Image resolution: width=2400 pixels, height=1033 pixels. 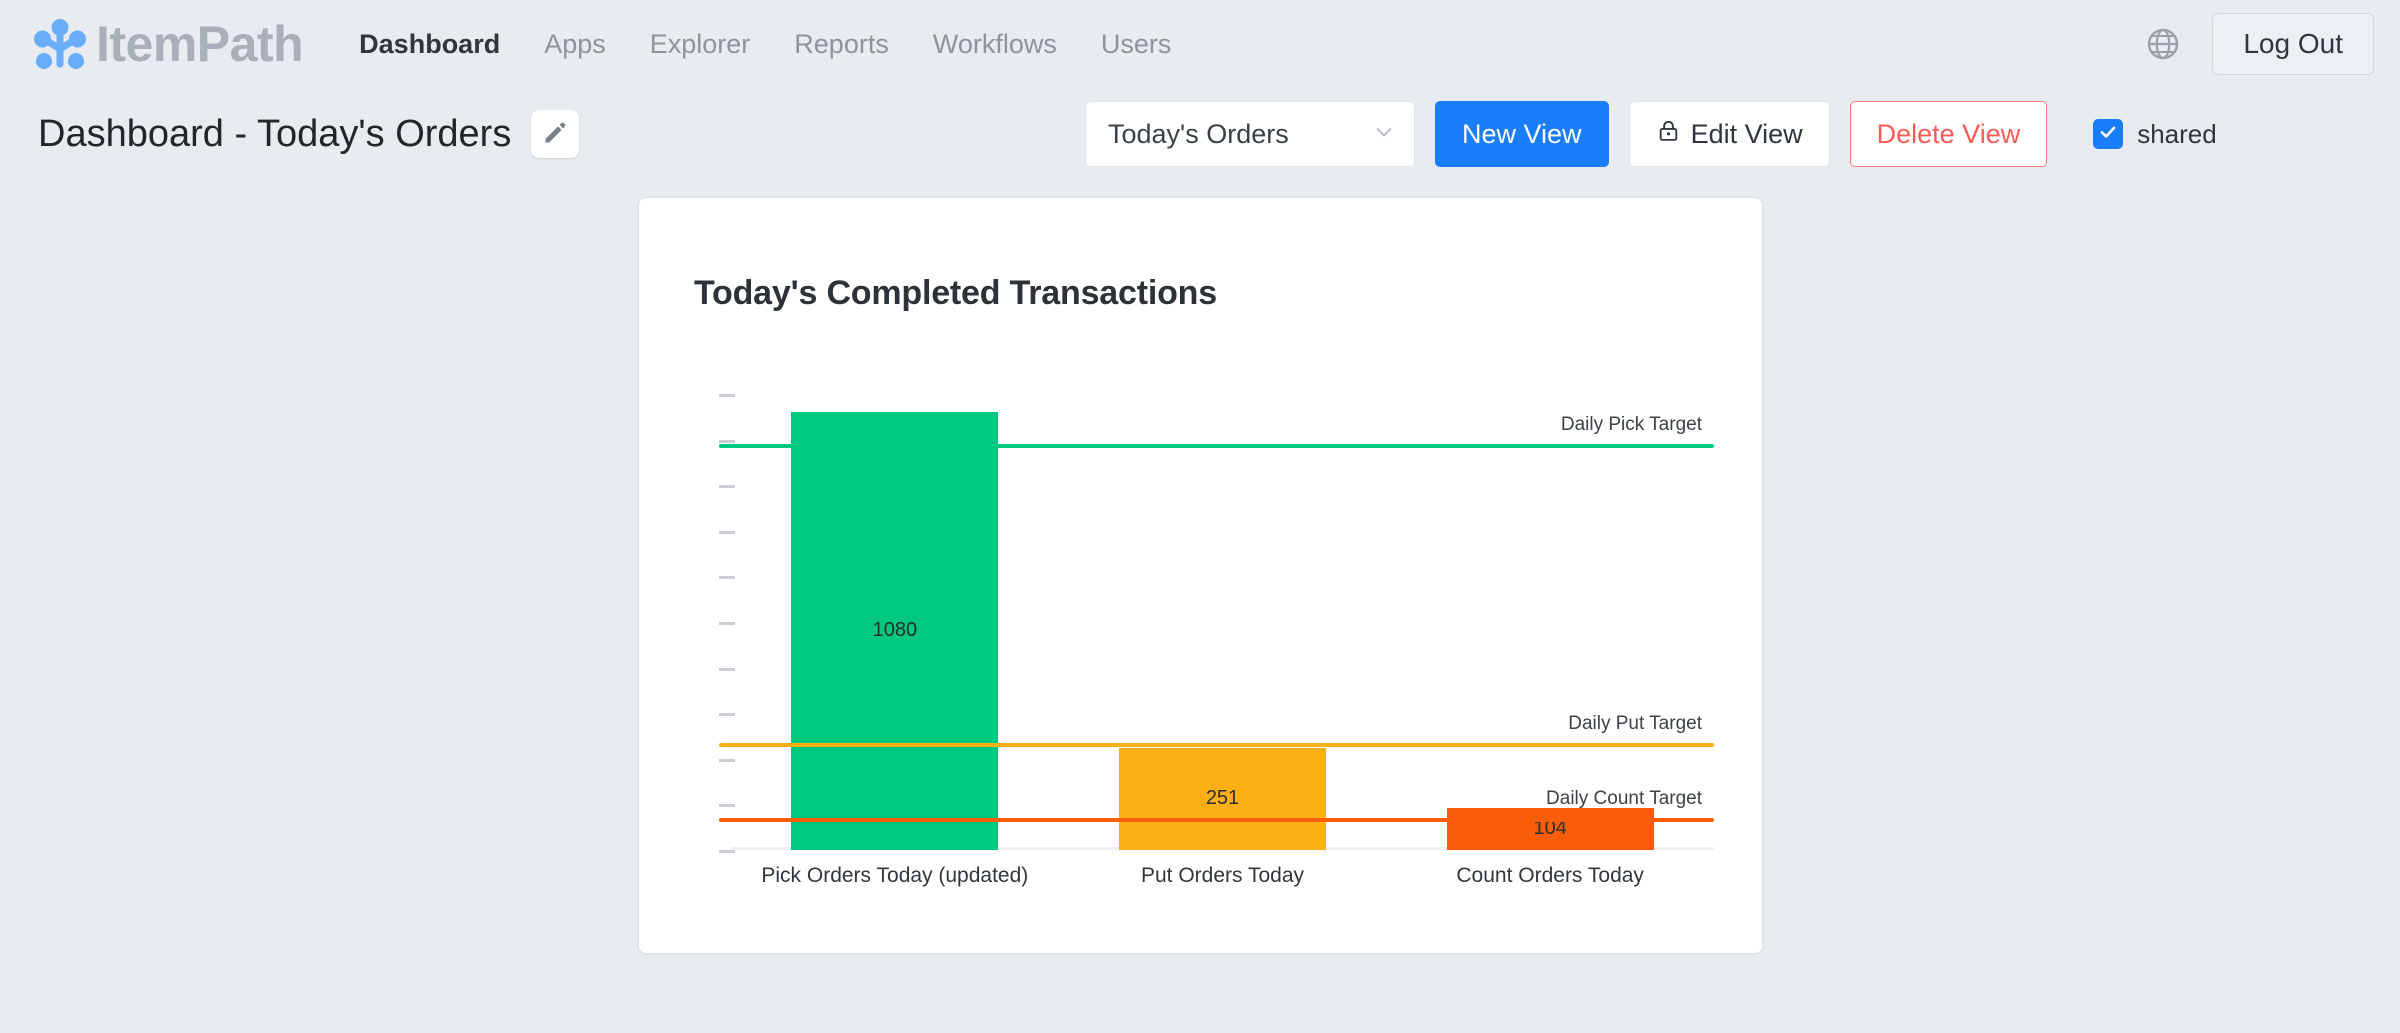 I want to click on pencil-icon, so click(x=555, y=134).